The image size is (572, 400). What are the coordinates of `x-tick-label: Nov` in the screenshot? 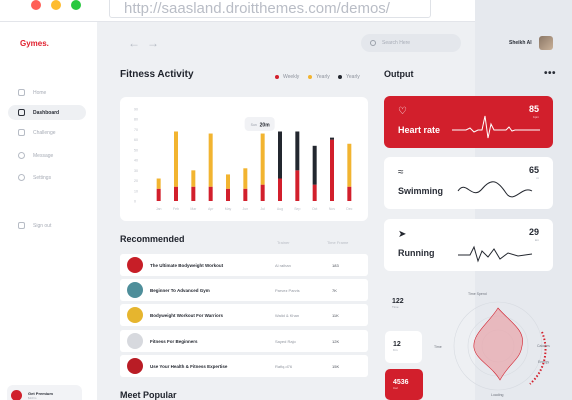 It's located at (332, 209).